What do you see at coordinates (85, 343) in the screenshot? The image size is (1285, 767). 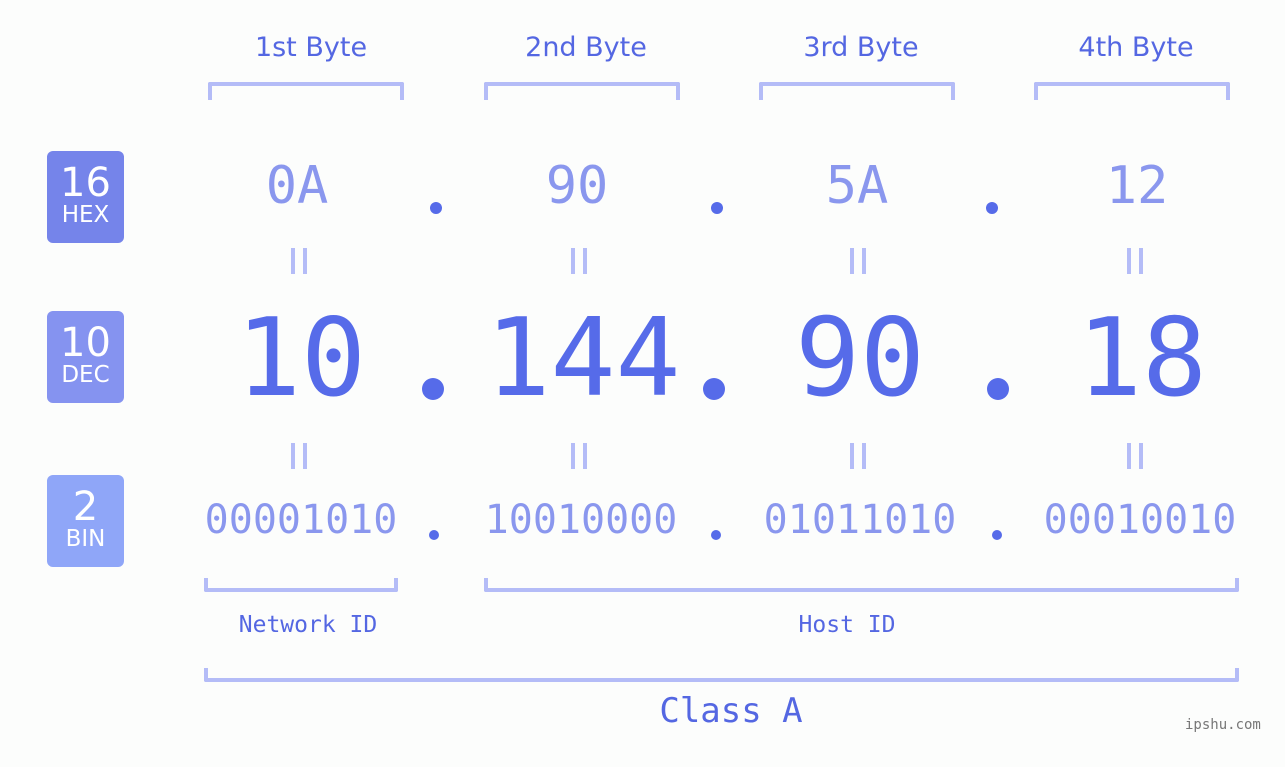 I see `dec-badge-base: 10` at bounding box center [85, 343].